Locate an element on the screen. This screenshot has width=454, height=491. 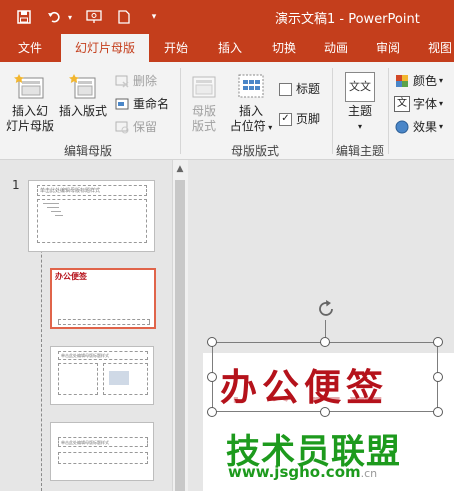
tab-slide-master: 幻灯片母版 is located at coordinates (105, 48).